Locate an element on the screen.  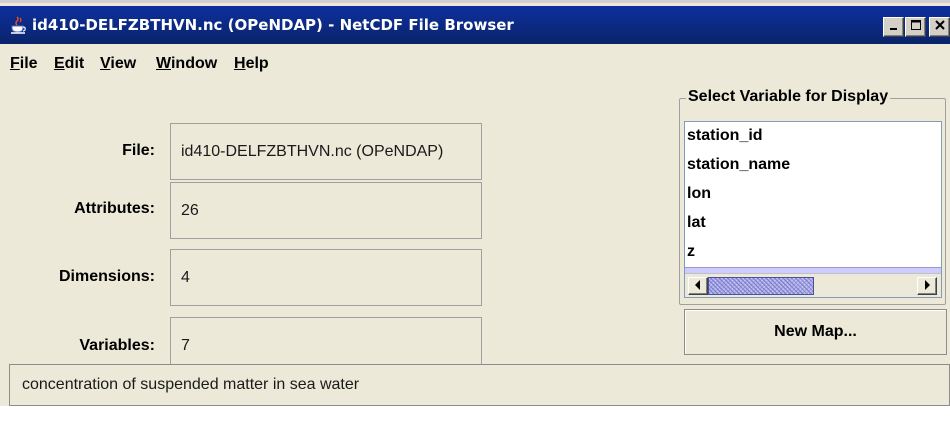
file-field: id410-DELFZBTHVN.nc (OPeNDAP) is located at coordinates (326, 151).